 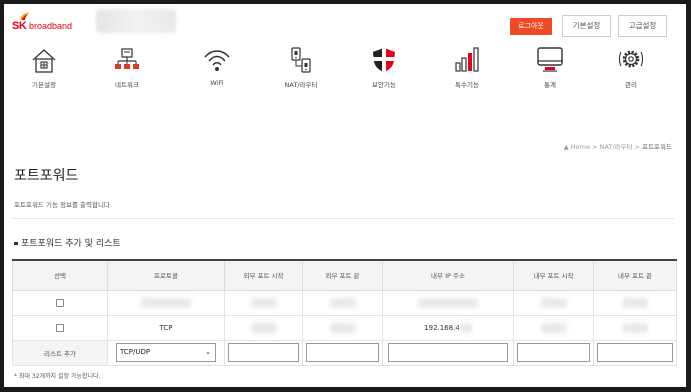 I want to click on col-header: 외부 포트 끝, so click(x=342, y=275).